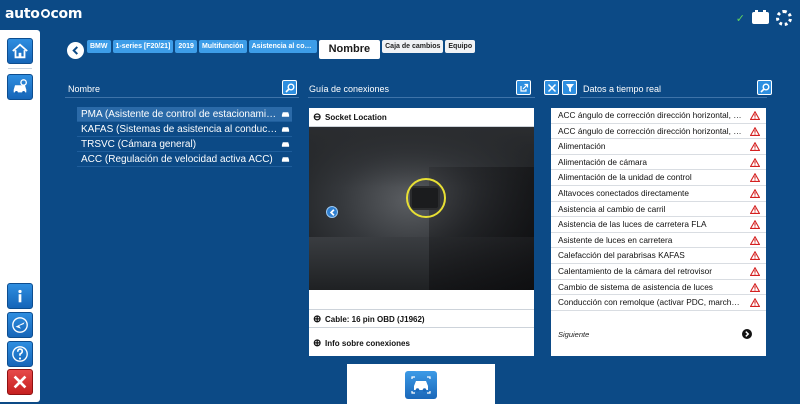  I want to click on socket-location-label: Socket Location, so click(356, 117).